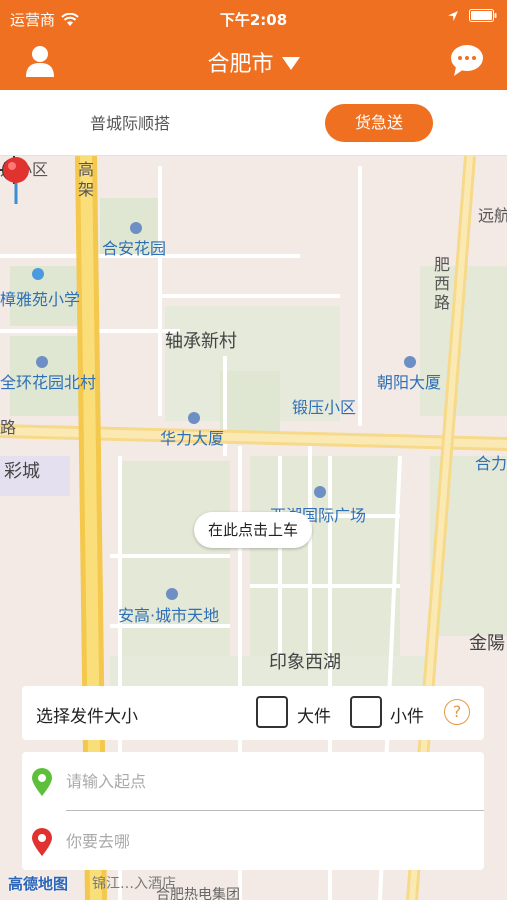 The width and height of the screenshot is (507, 900). Describe the element at coordinates (290, 63) in the screenshot. I see `triangle-down-icon` at that location.